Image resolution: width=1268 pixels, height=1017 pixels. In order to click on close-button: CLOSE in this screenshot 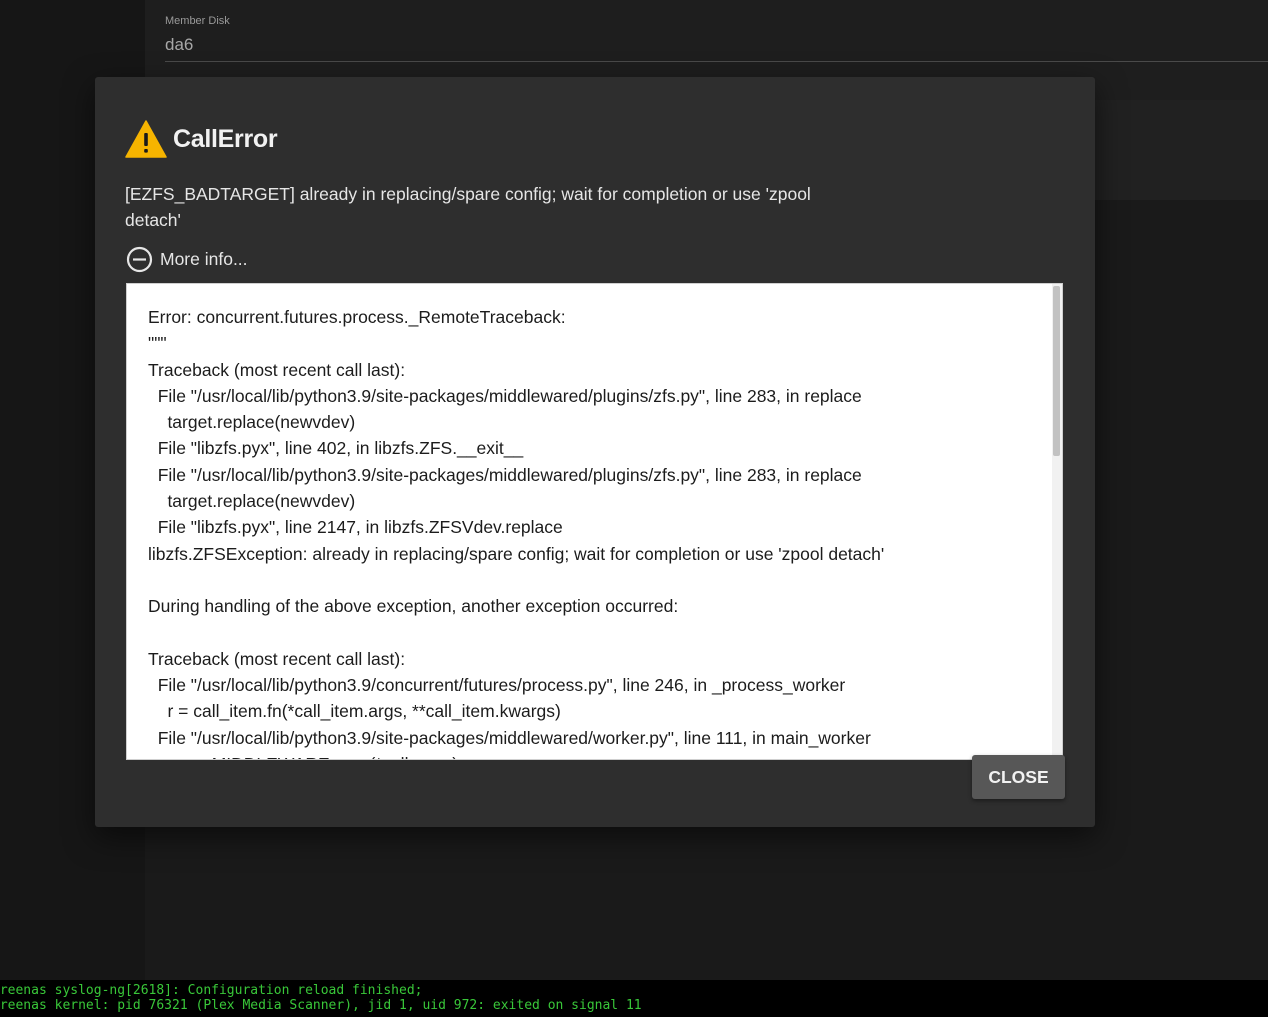, I will do `click(1018, 777)`.